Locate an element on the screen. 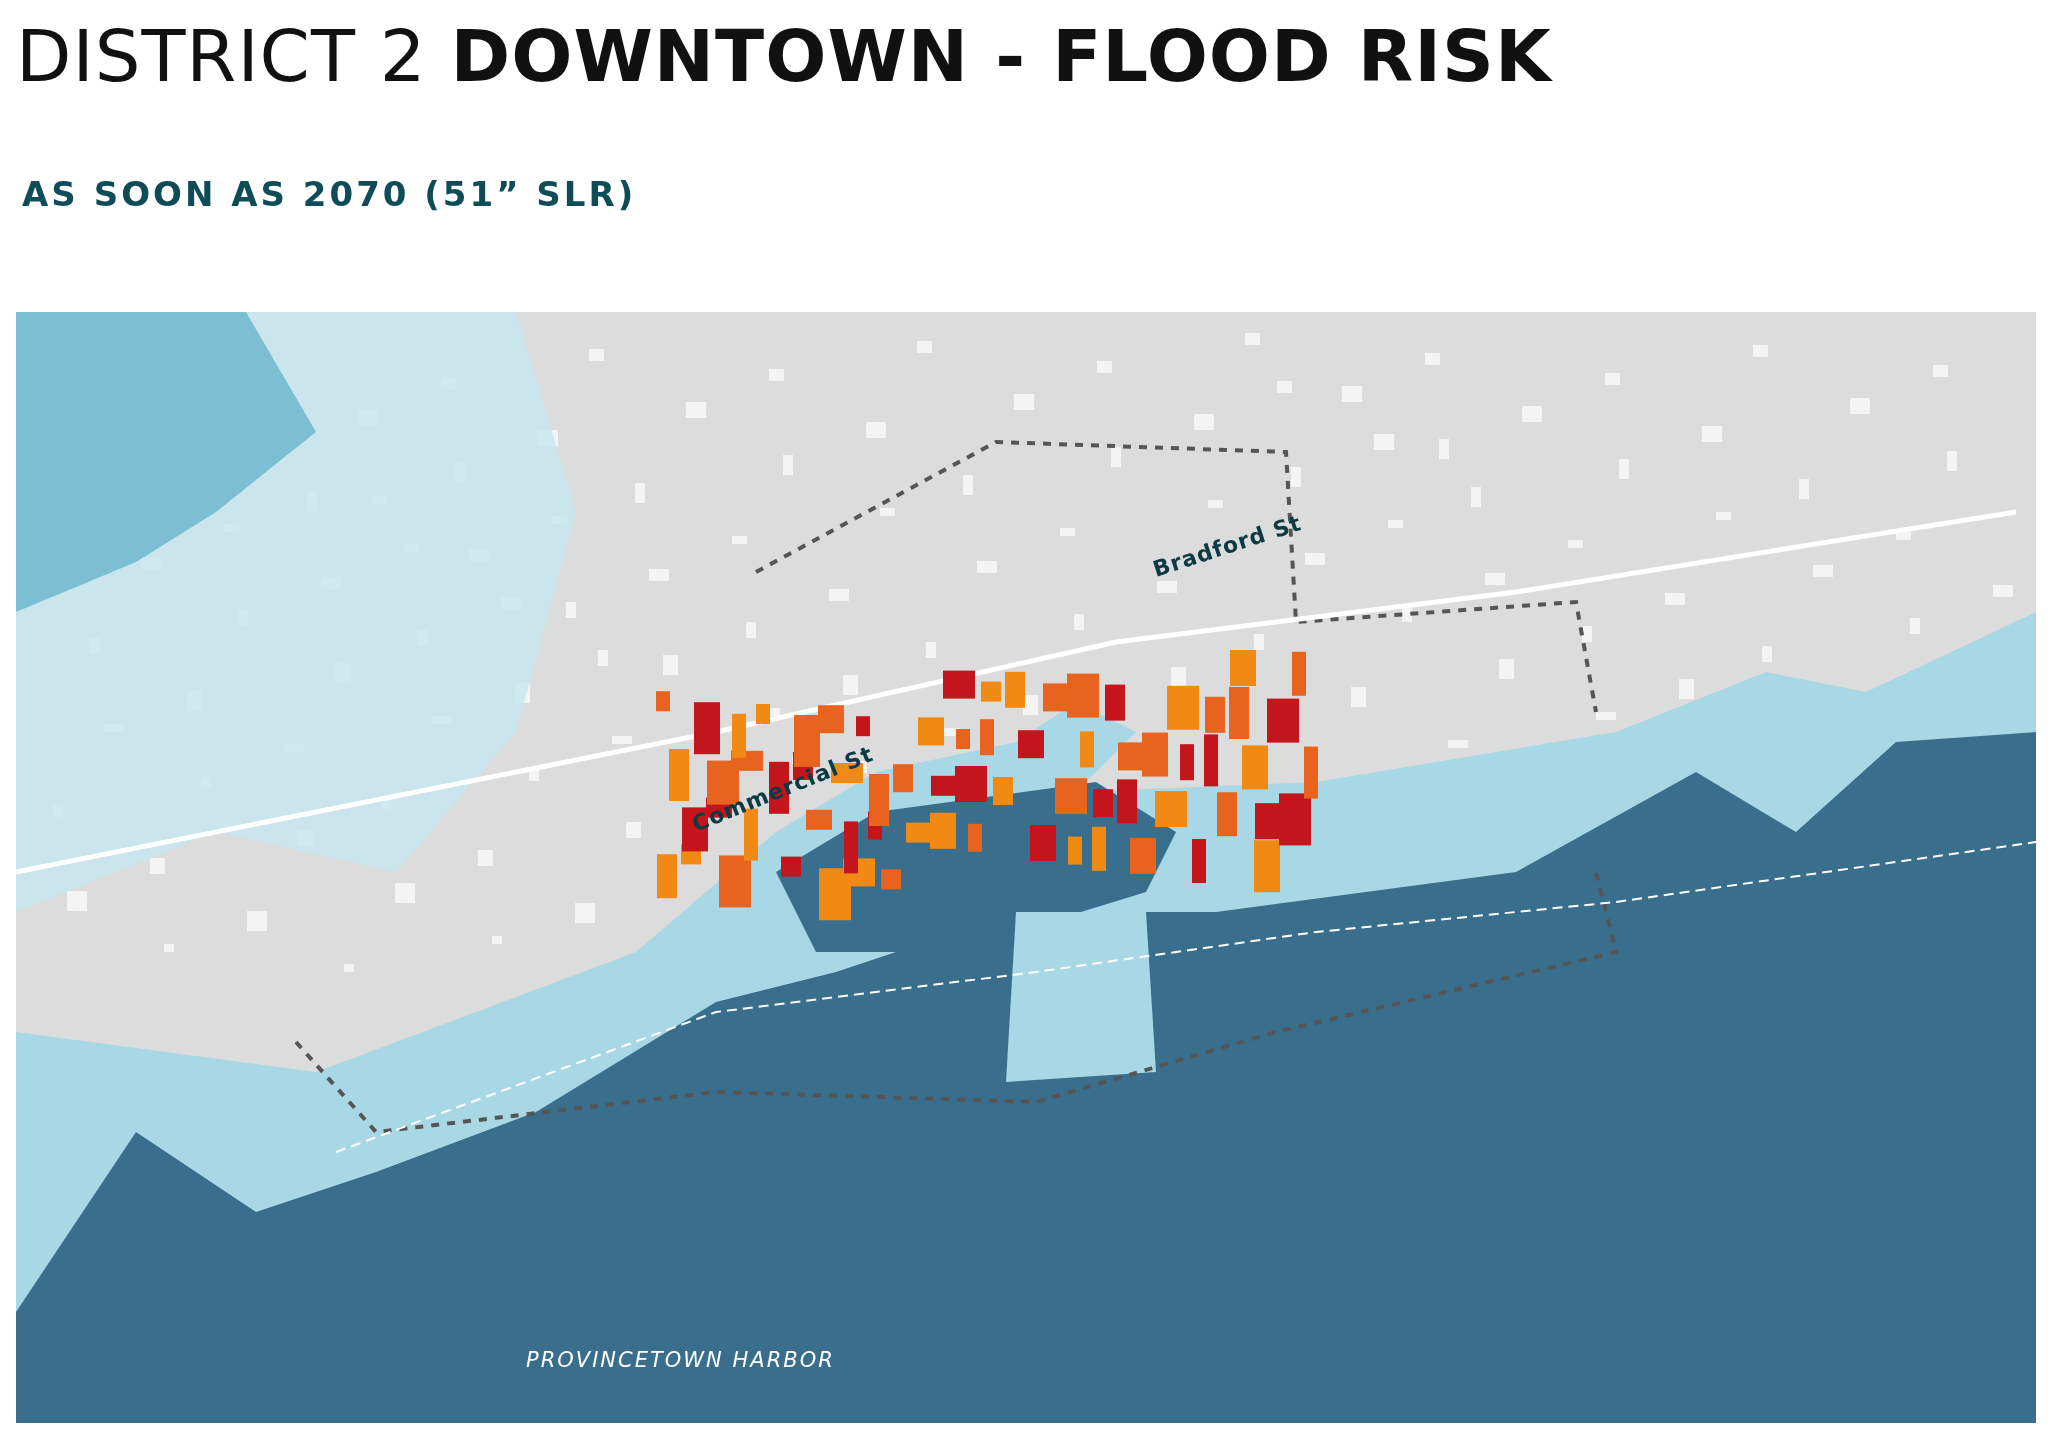  water-label: PROVINCETOWN HARBOR is located at coordinates (680, 1360).